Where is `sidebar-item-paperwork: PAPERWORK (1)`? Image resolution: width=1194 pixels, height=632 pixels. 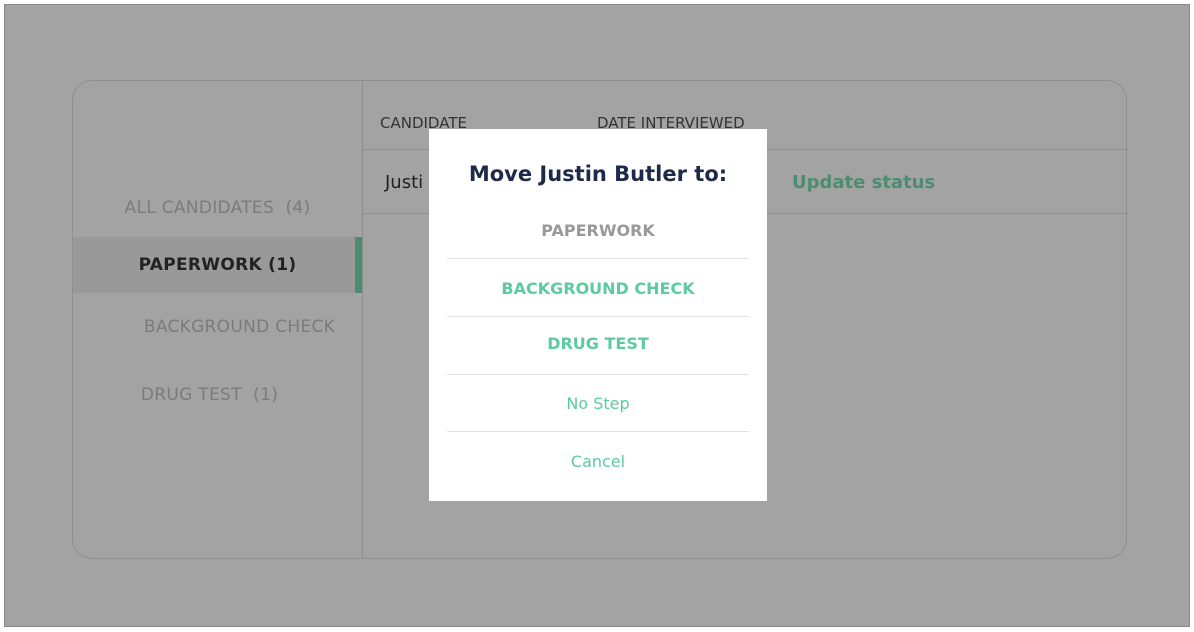
sidebar-item-paperwork: PAPERWORK (1) is located at coordinates (217, 265).